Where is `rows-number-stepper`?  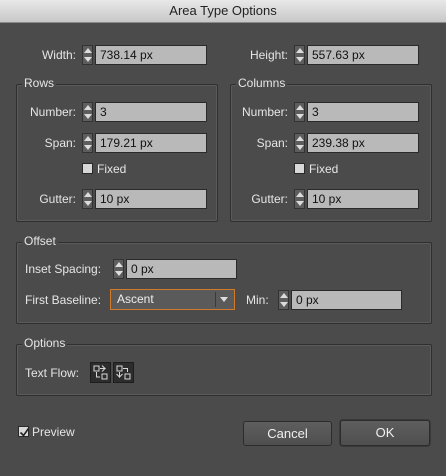 rows-number-stepper is located at coordinates (87, 112).